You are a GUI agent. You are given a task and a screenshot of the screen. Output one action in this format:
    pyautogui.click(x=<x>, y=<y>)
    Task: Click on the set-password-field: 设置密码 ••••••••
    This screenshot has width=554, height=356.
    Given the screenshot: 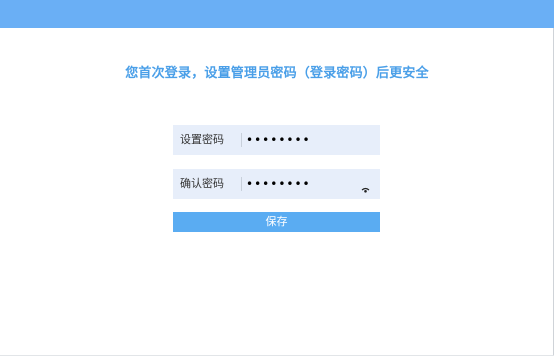 What is the action you would take?
    pyautogui.click(x=276, y=140)
    